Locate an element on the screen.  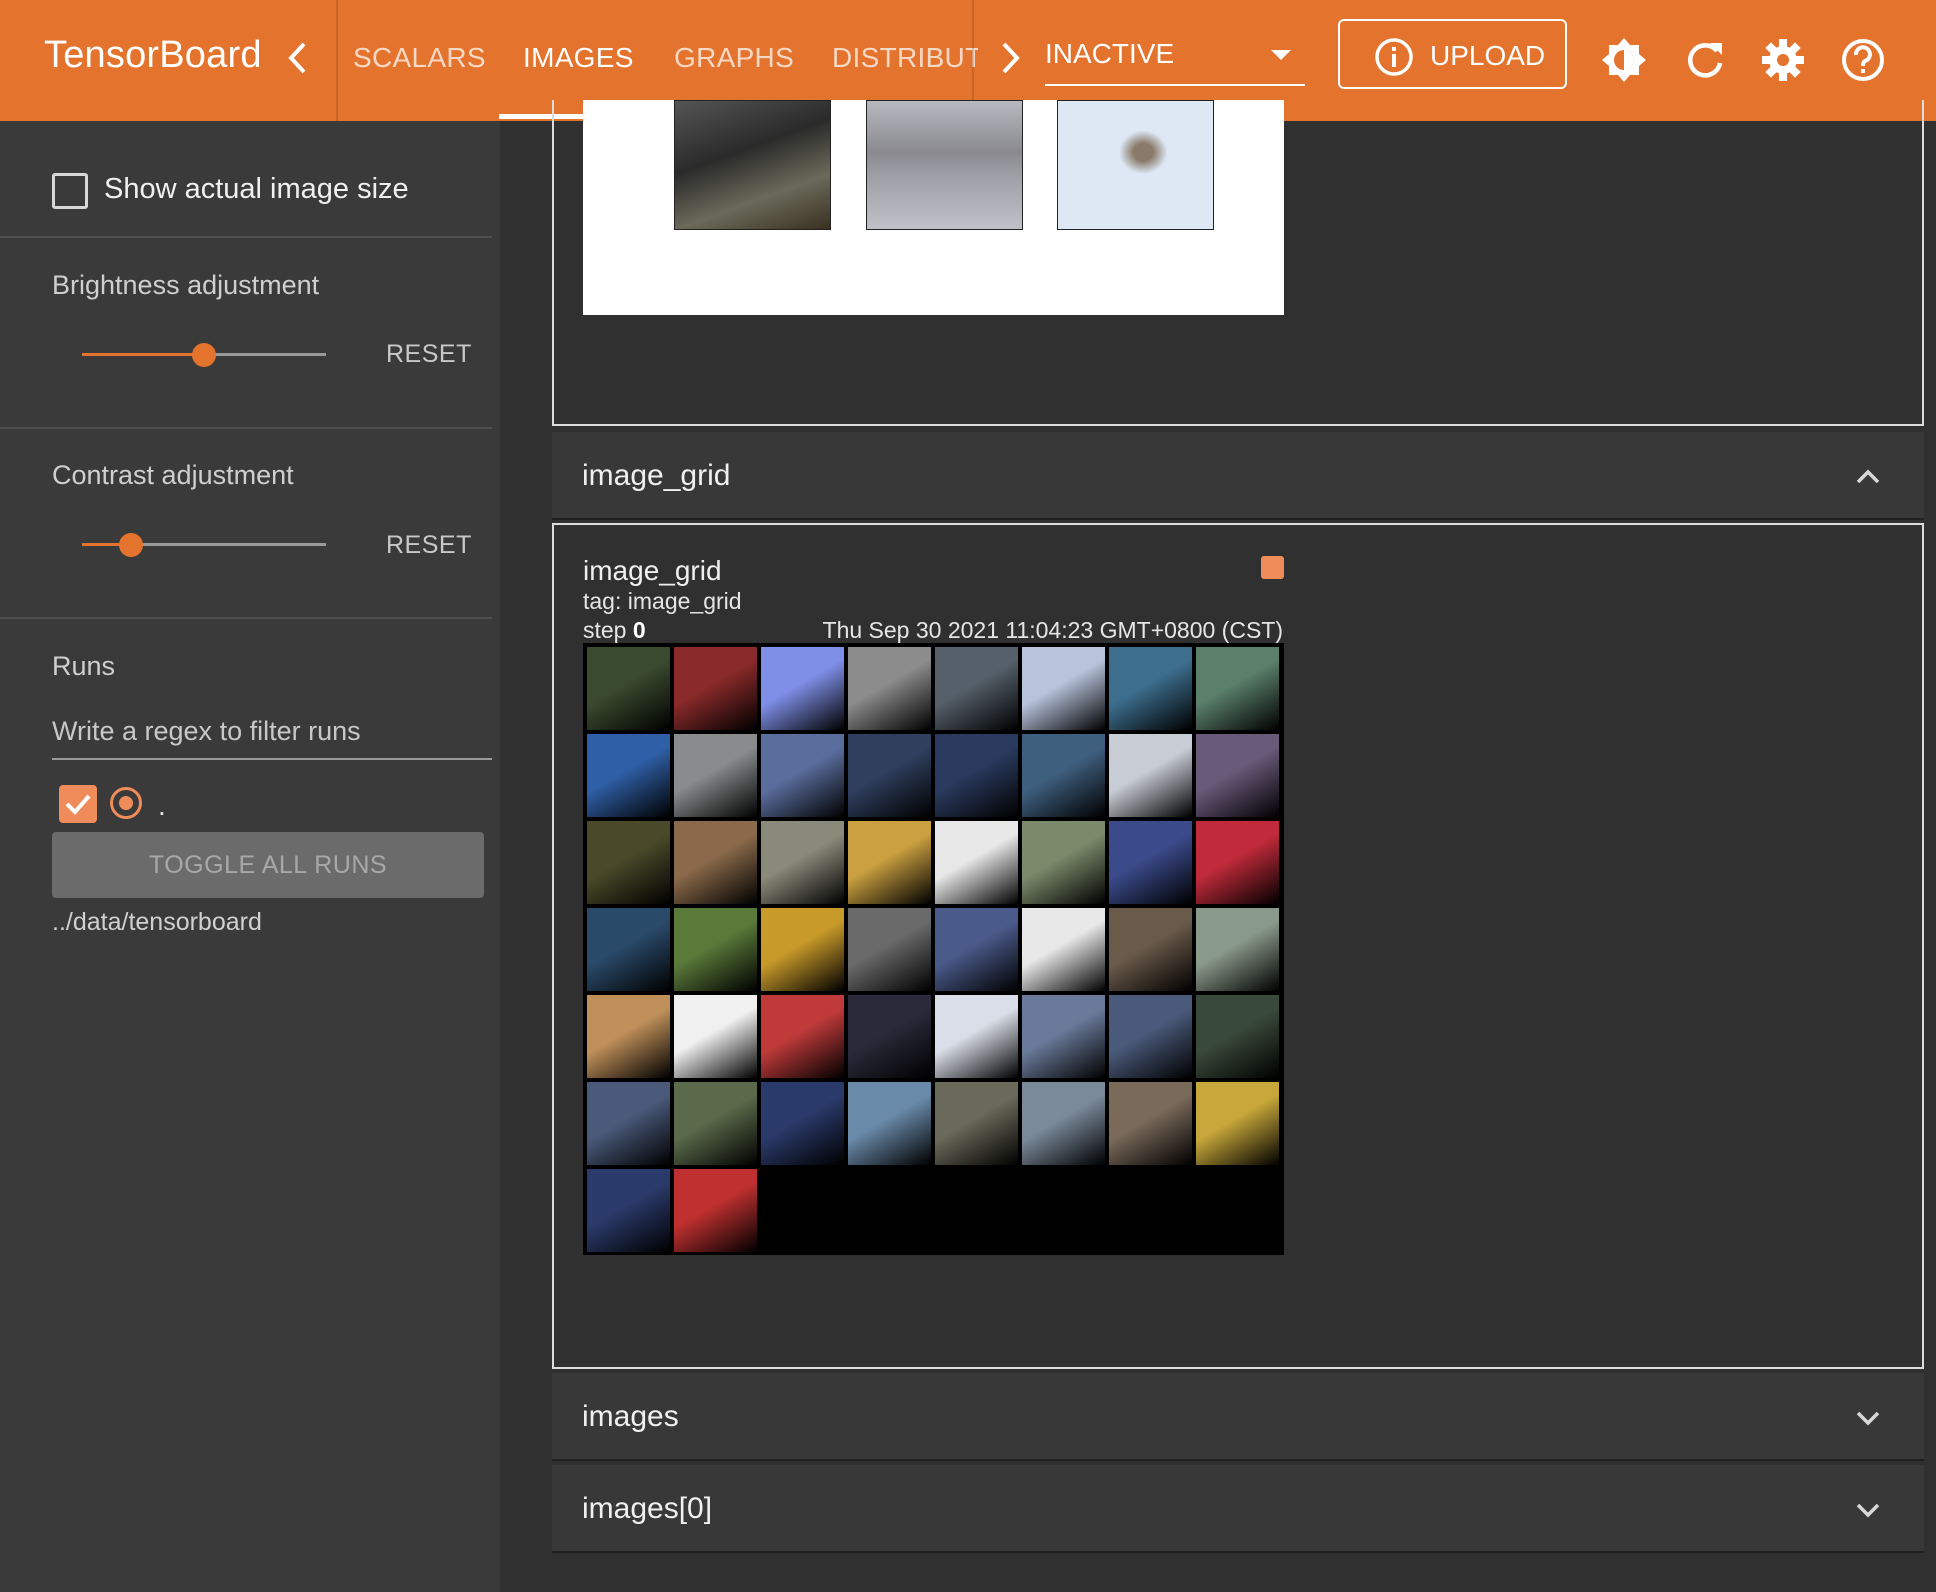
section-title: images is located at coordinates (630, 1416).